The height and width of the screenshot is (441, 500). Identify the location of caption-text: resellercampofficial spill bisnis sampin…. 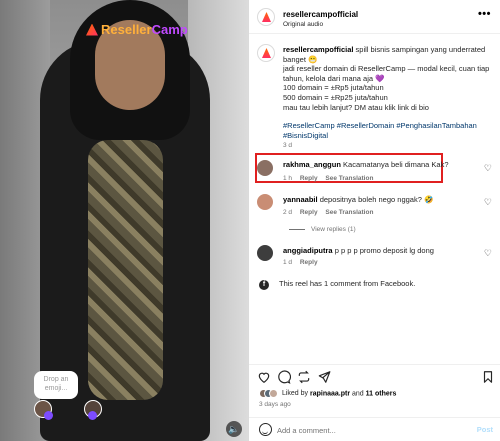
(386, 78).